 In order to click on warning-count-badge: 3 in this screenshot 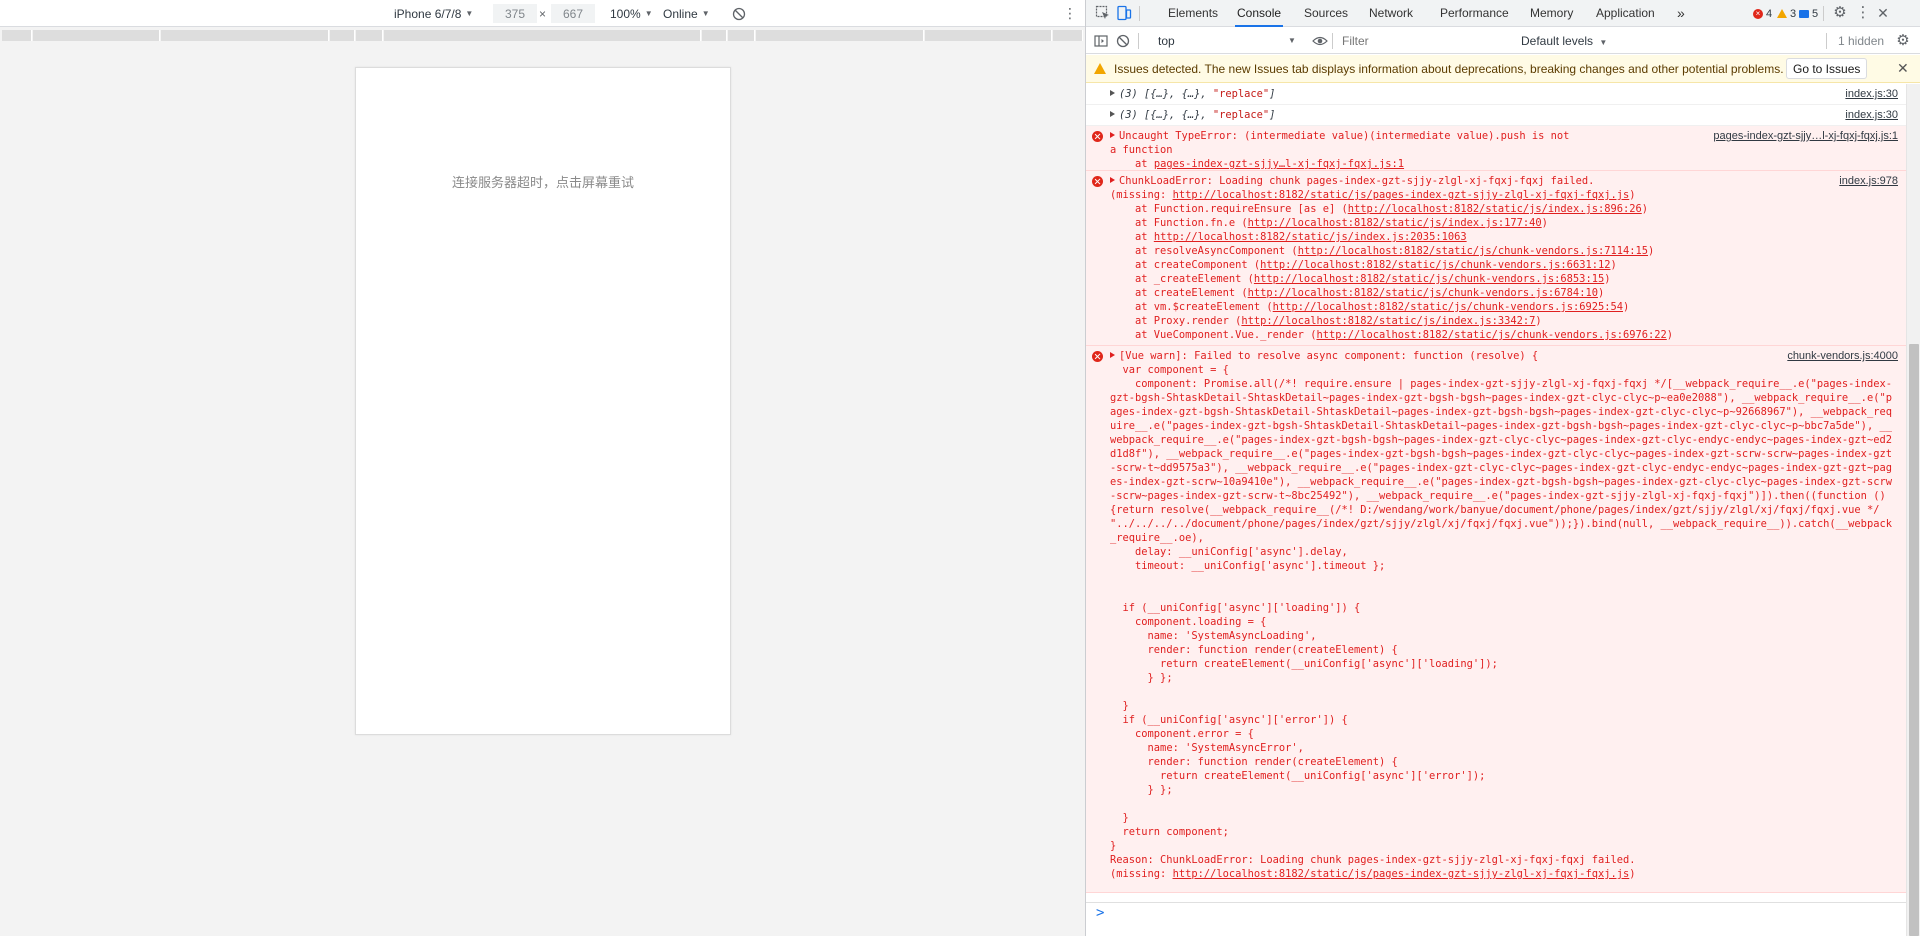, I will do `click(1786, 13)`.